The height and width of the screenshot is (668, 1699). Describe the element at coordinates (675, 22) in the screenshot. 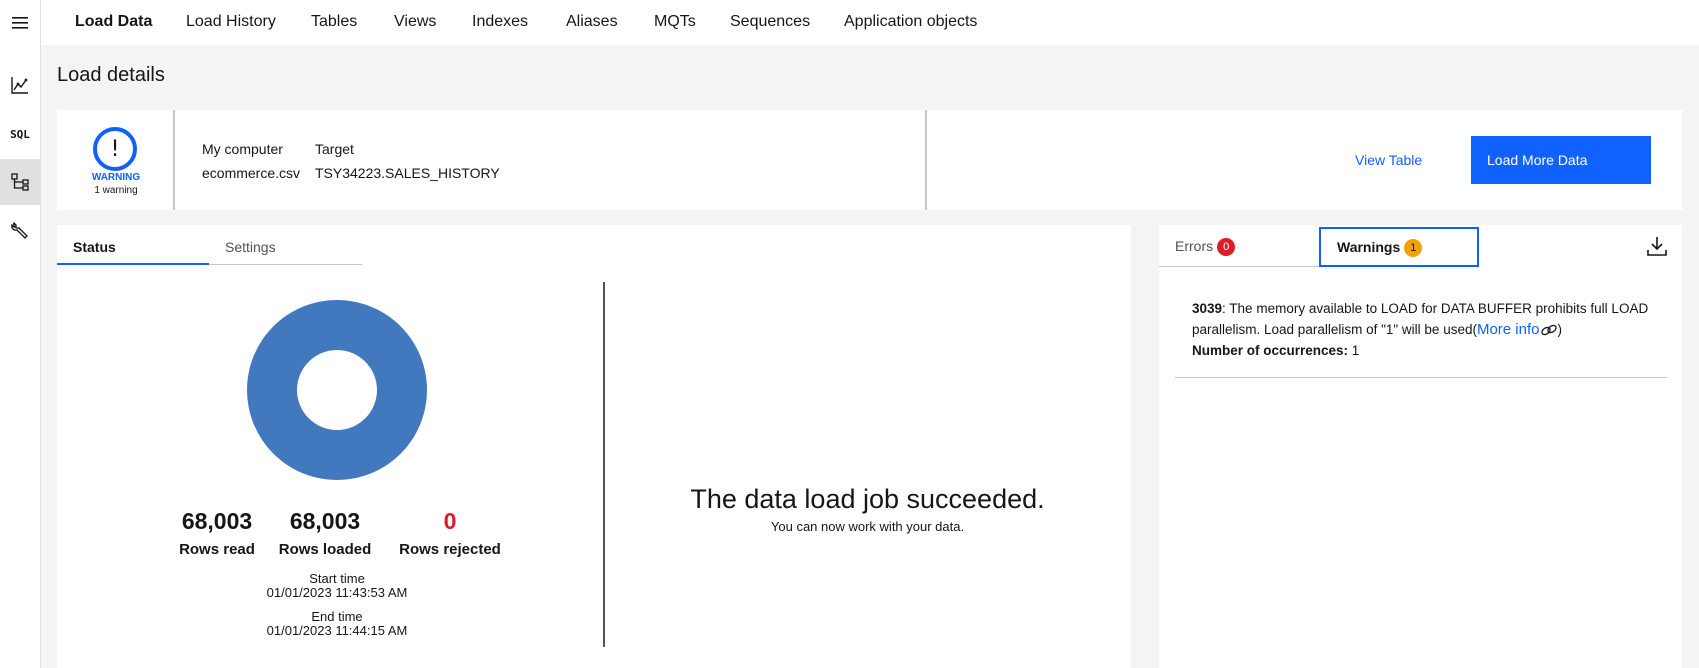

I see `tab-mqts: MQTs` at that location.